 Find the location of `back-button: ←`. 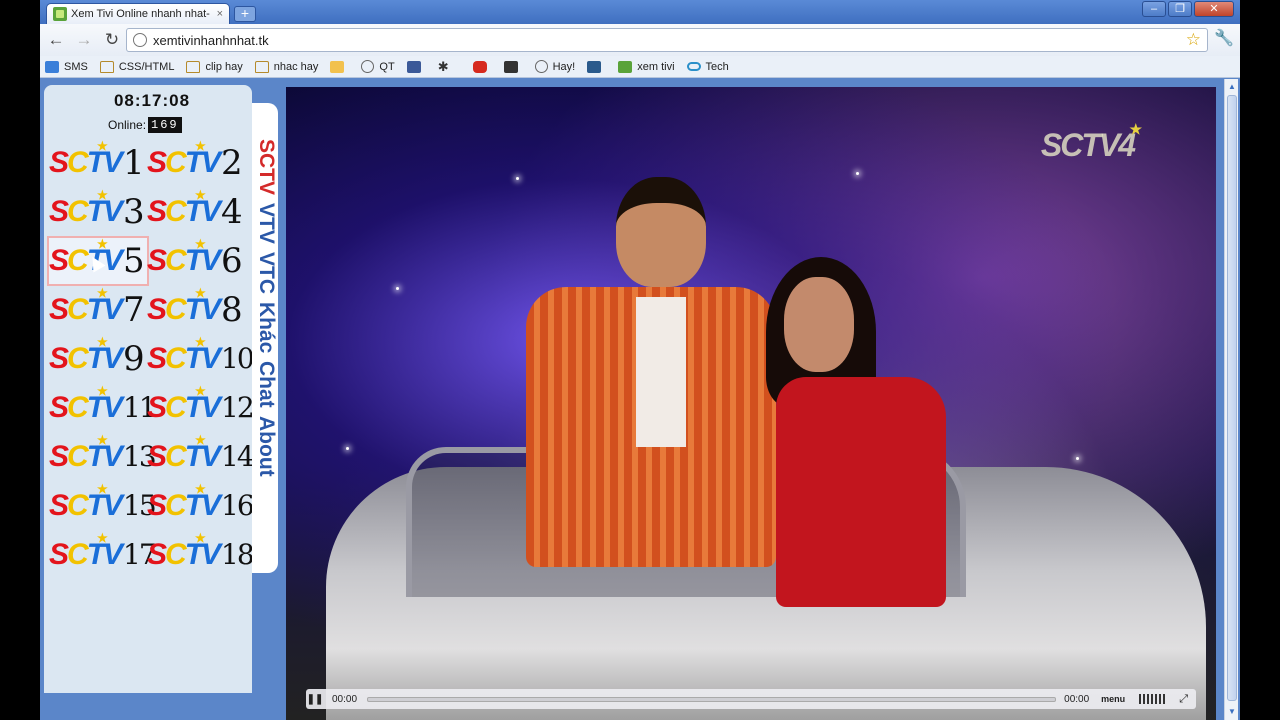

back-button: ← is located at coordinates (56, 40).